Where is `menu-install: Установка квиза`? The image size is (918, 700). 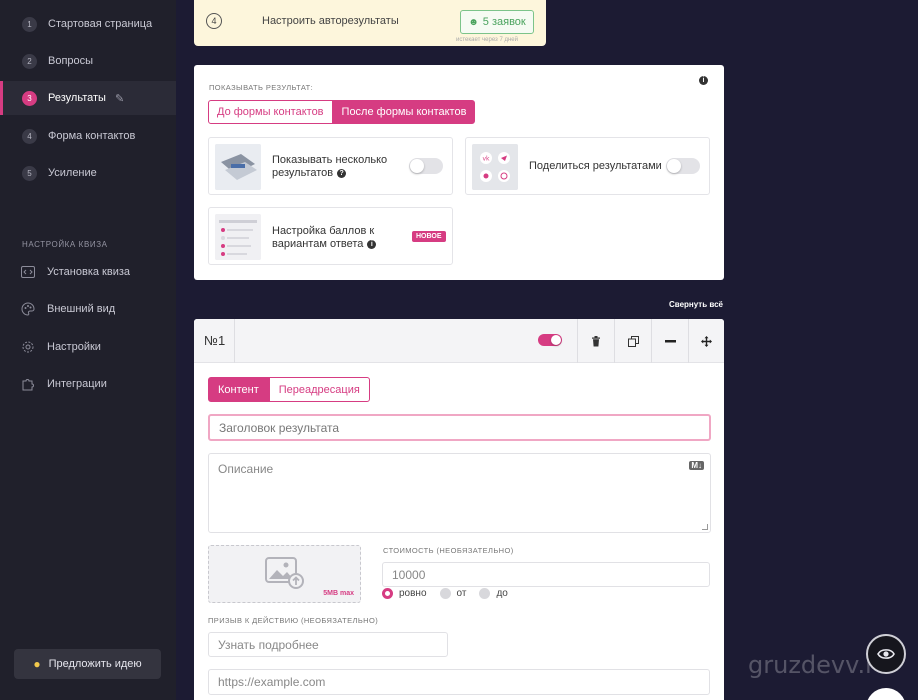
menu-install: Установка квиза is located at coordinates (75, 272).